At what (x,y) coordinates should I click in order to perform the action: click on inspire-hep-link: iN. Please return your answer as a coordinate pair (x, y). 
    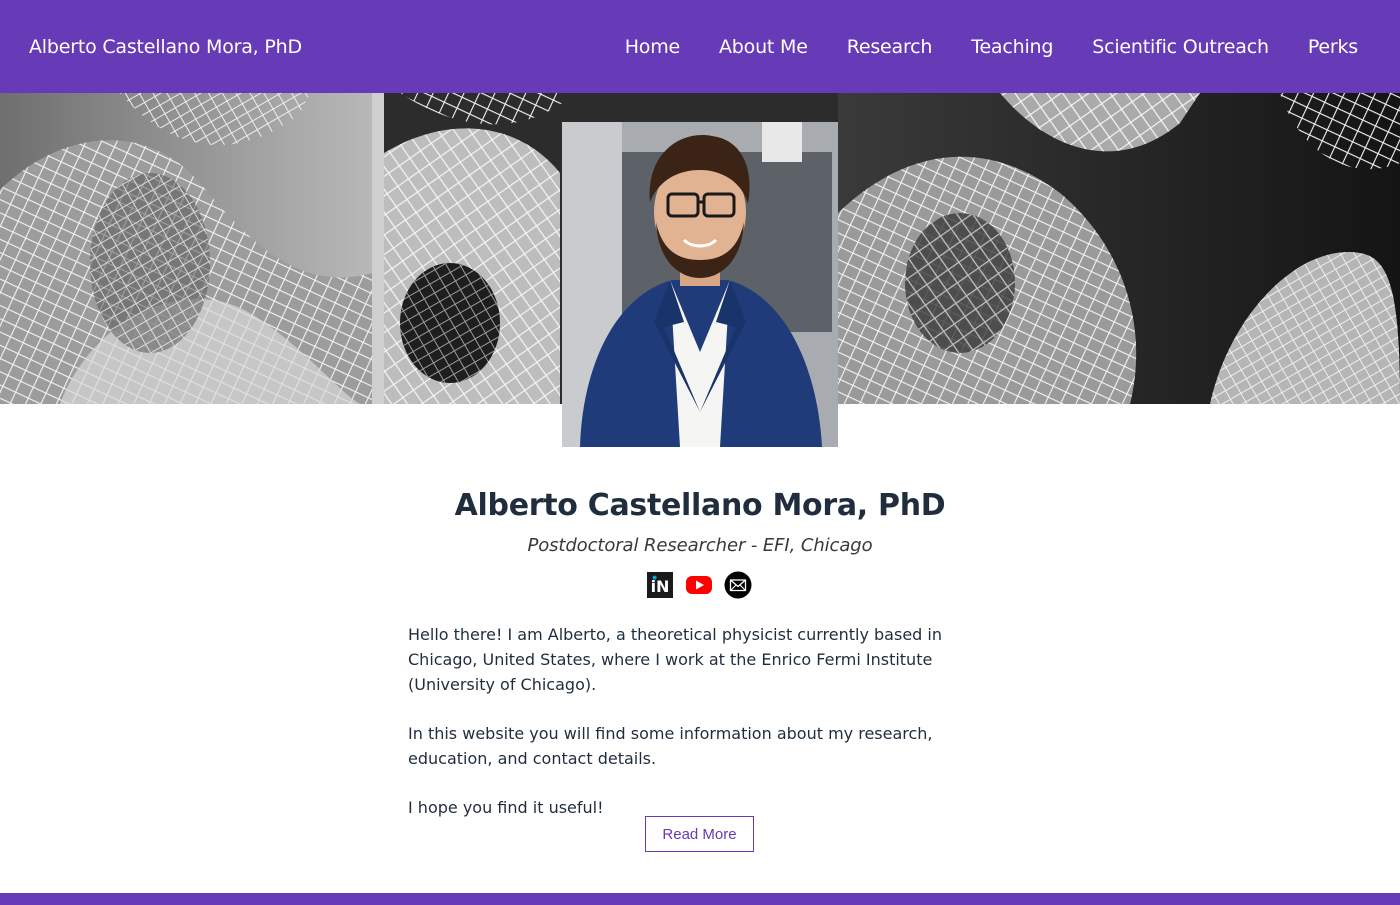
    Looking at the image, I should click on (660, 585).